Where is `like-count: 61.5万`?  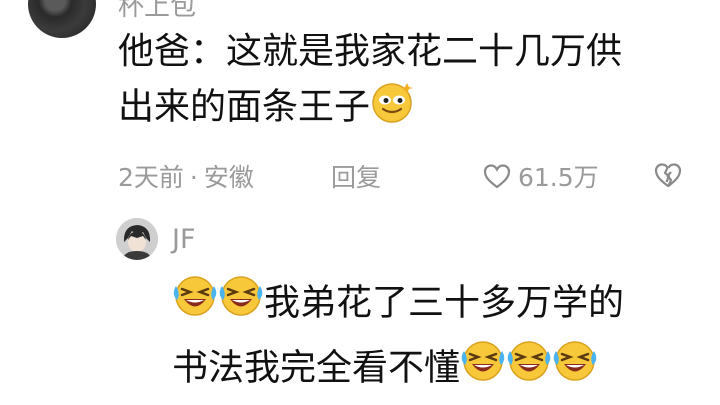
like-count: 61.5万 is located at coordinates (558, 177).